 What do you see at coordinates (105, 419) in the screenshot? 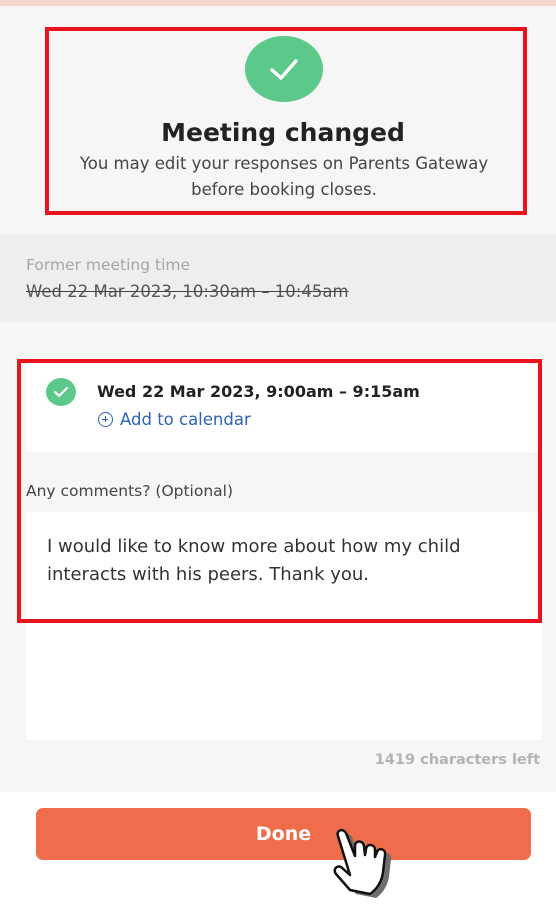
I see `plus-circle-icon` at bounding box center [105, 419].